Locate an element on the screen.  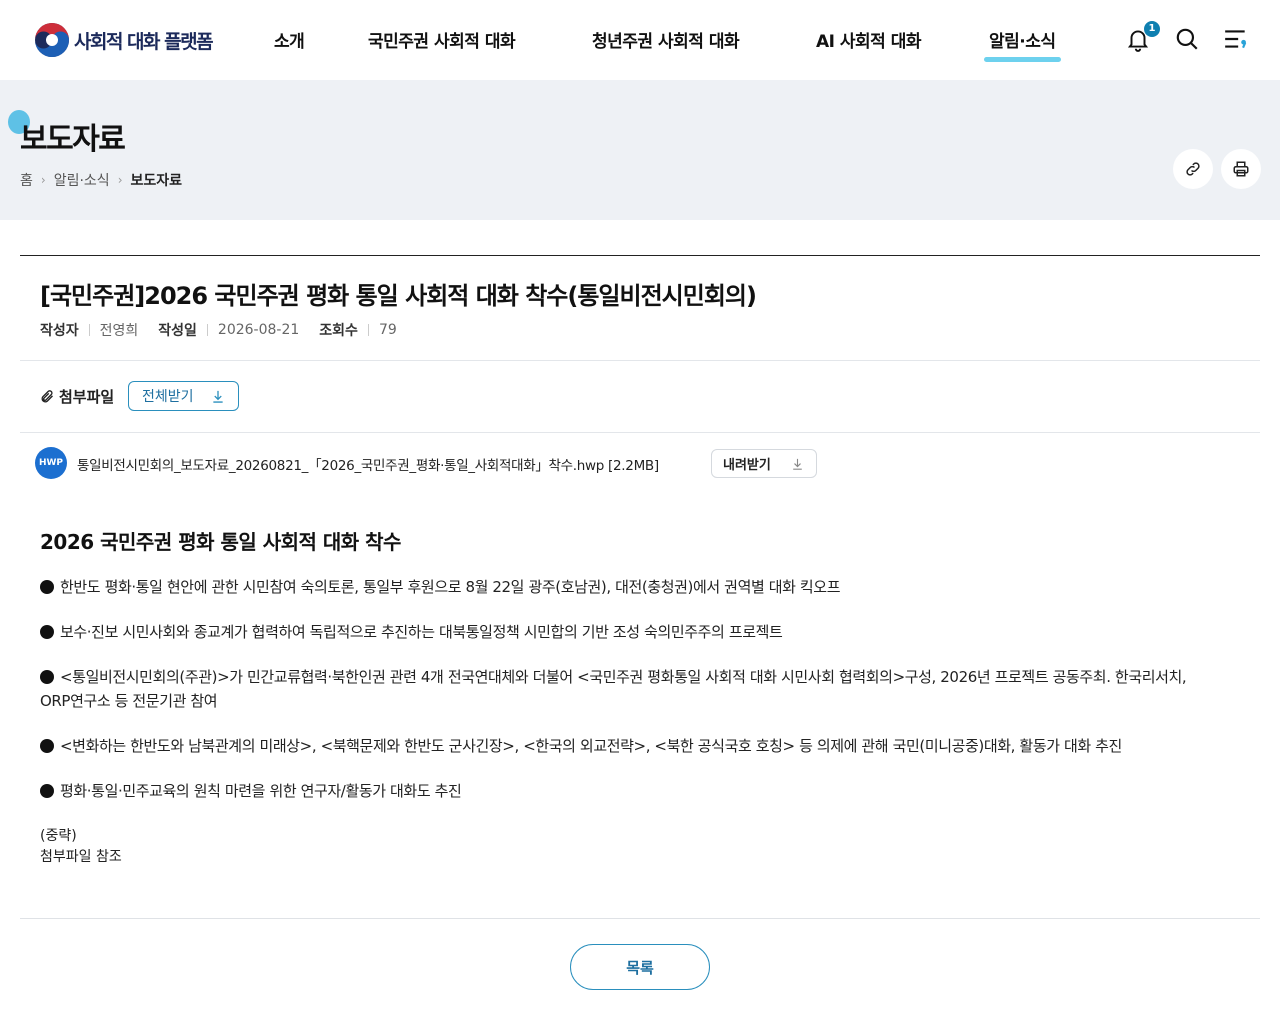
logo-text: 사회적 대화 플랫폼 is located at coordinates (144, 41).